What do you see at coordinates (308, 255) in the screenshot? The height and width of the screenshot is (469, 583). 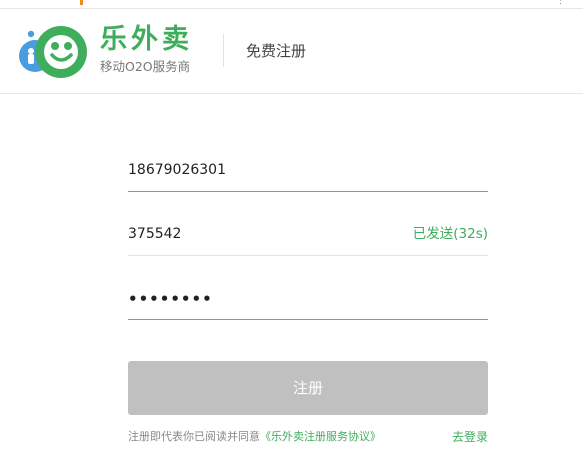 I see `code-underline` at bounding box center [308, 255].